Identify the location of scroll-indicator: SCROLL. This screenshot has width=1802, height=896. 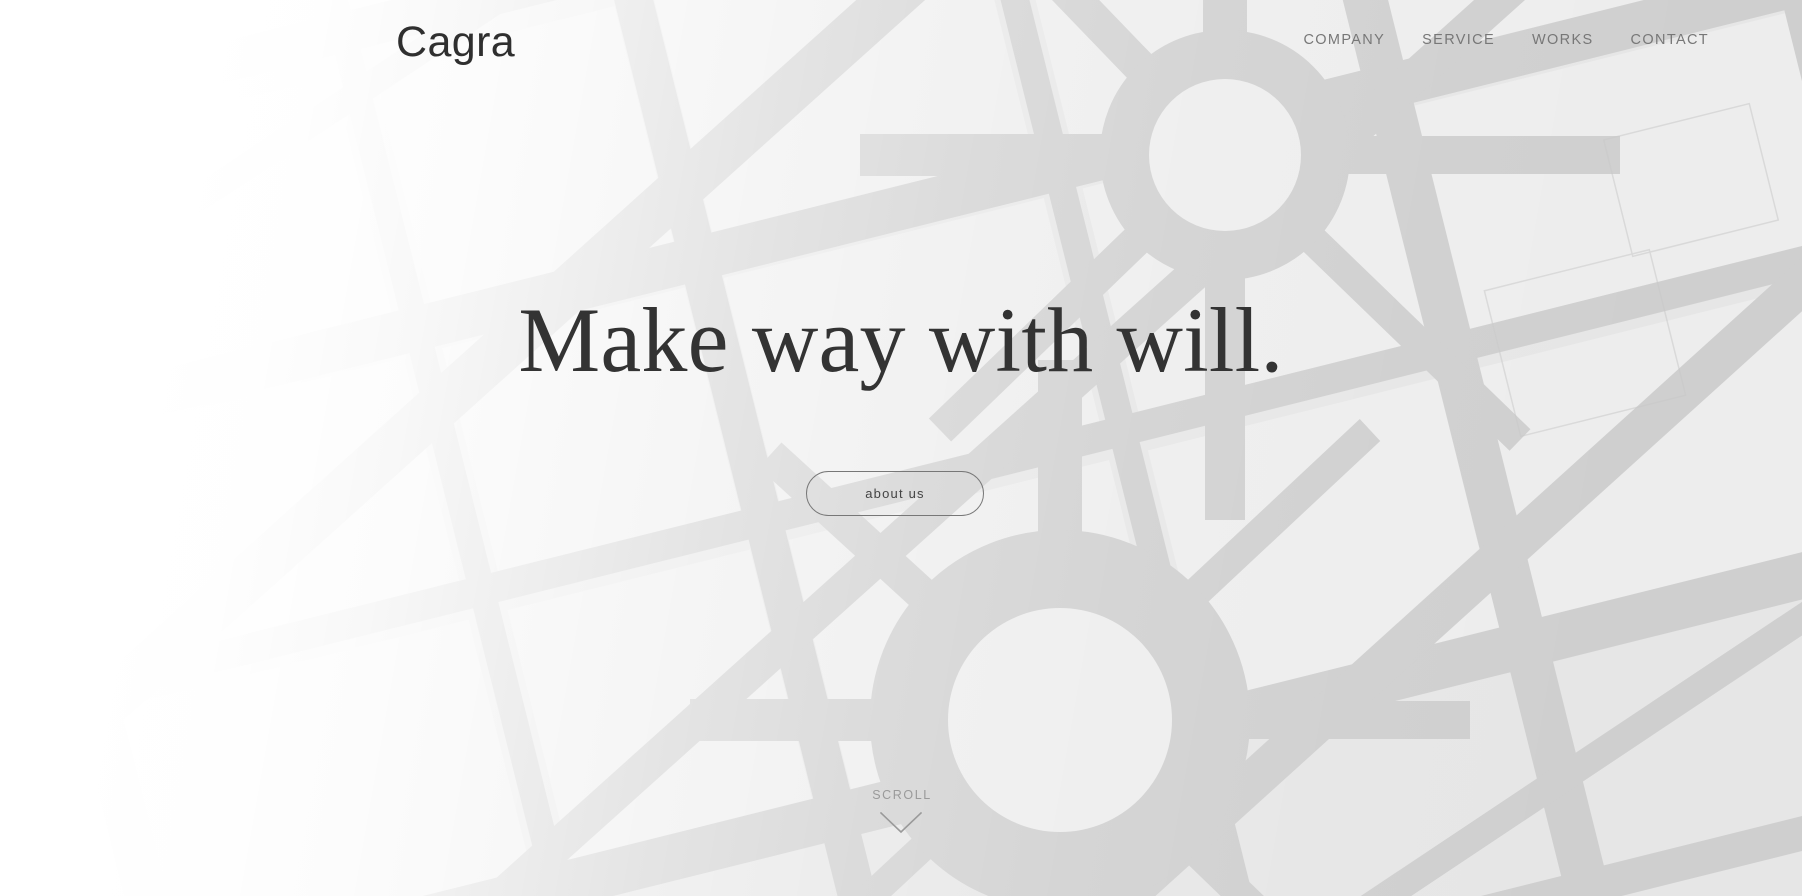
(901, 811).